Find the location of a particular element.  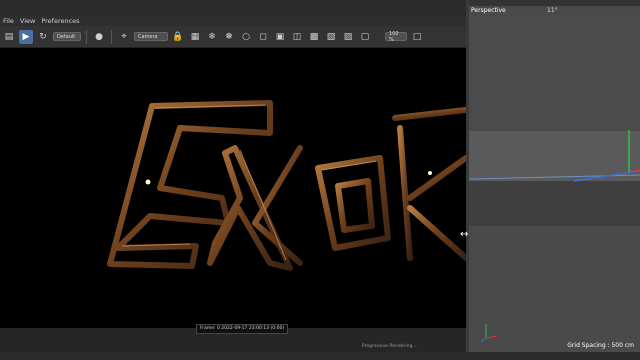

menu-view: View is located at coordinates (27, 21).